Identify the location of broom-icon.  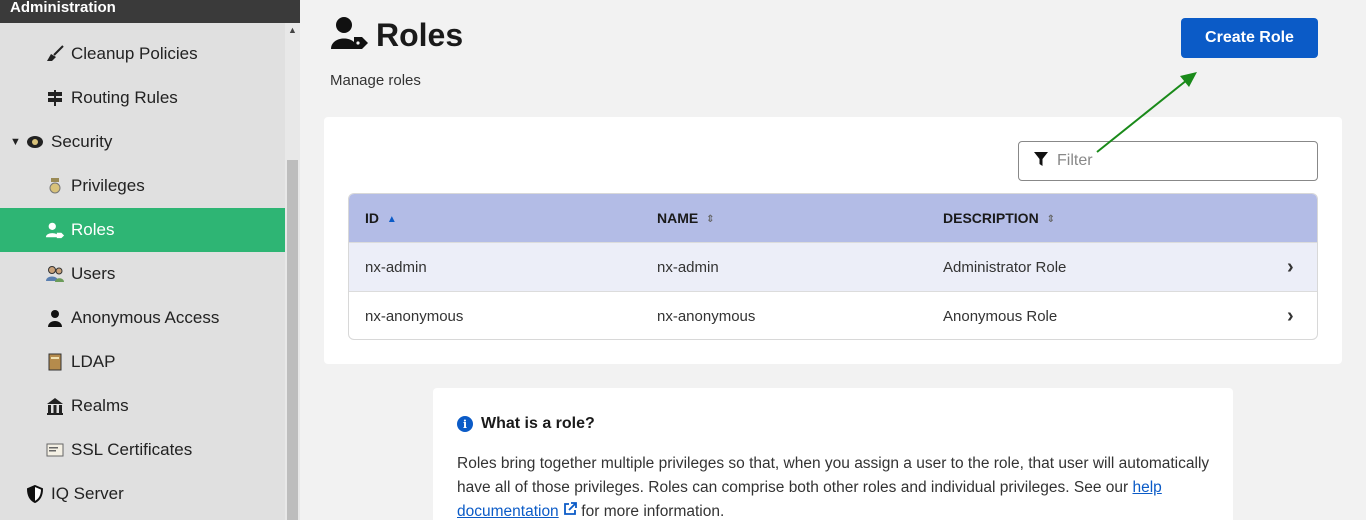
(55, 54).